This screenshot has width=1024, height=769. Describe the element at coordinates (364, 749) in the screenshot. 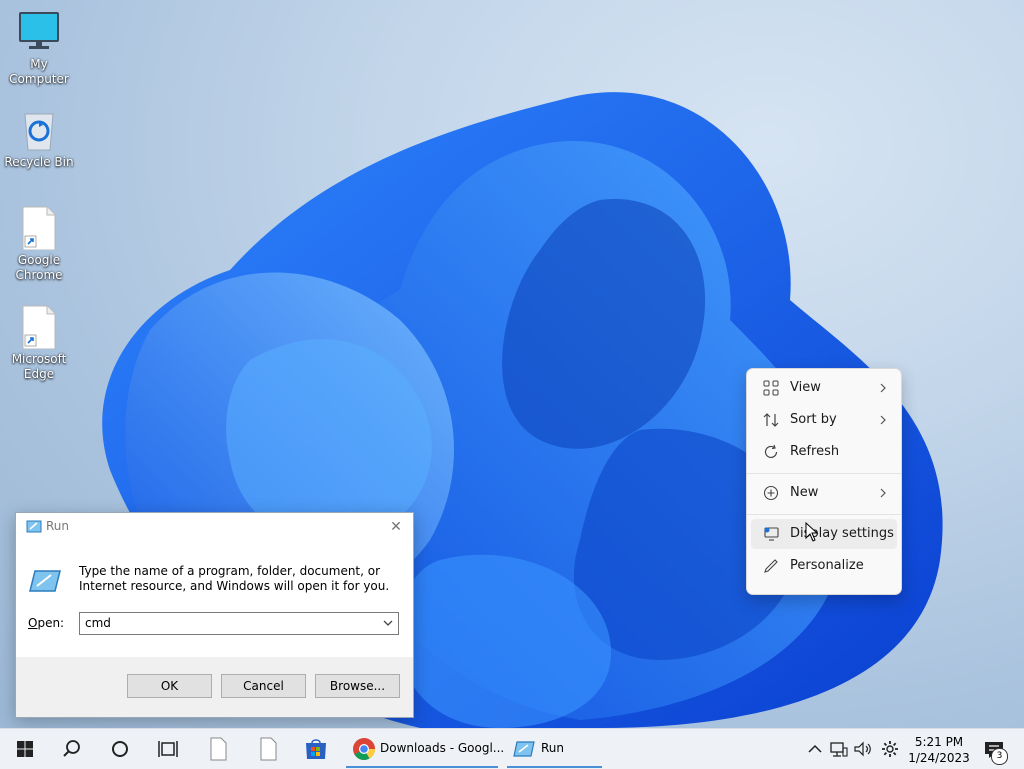

I see `chrome-icon` at that location.